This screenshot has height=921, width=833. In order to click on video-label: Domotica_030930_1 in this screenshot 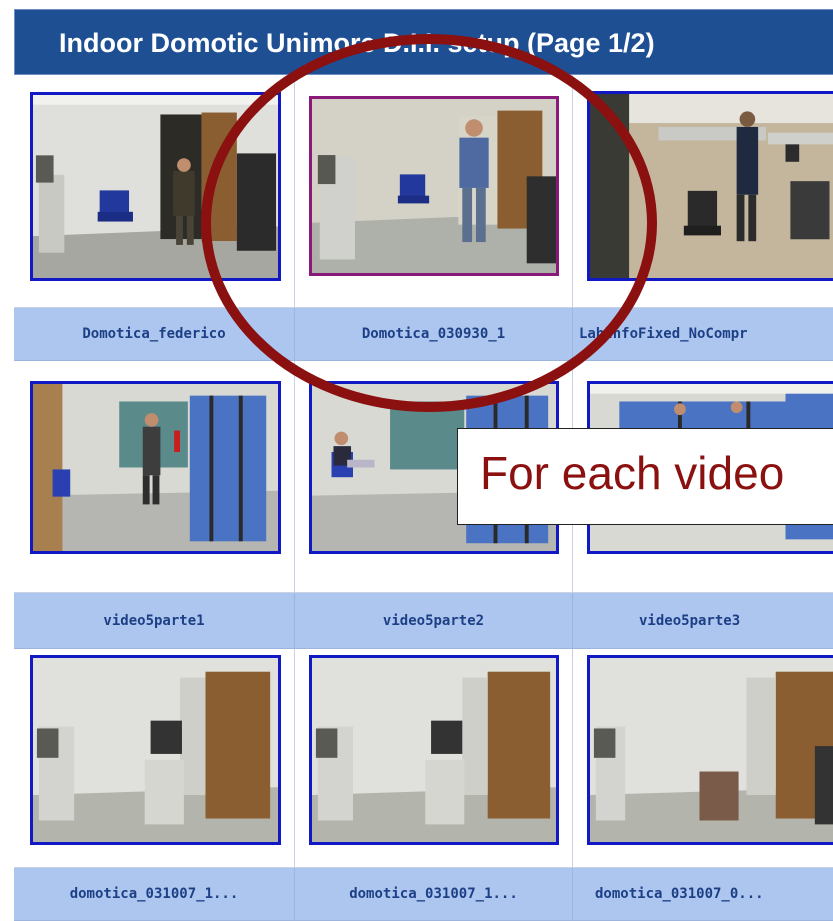, I will do `click(433, 334)`.